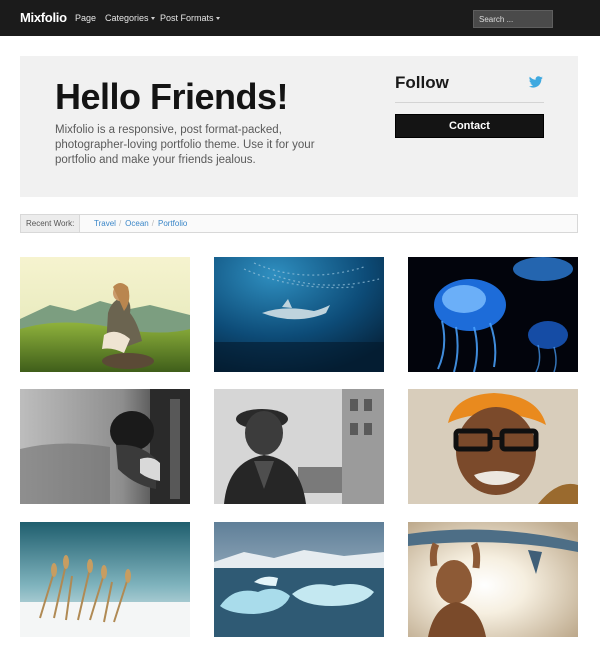 This screenshot has height=655, width=600. I want to click on top-navbar: Mixfolio Page Categories Post Formats, so click(300, 18).